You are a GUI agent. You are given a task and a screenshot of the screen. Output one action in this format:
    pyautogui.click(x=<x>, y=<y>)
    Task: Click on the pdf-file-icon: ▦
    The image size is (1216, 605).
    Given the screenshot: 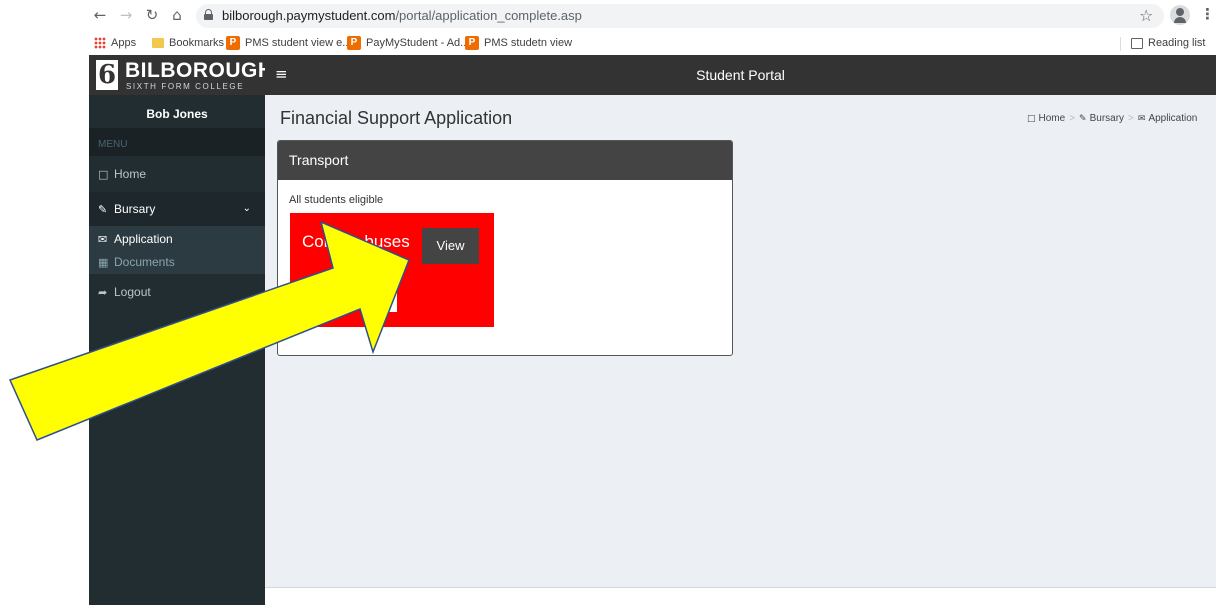 What is the action you would take?
    pyautogui.click(x=103, y=262)
    